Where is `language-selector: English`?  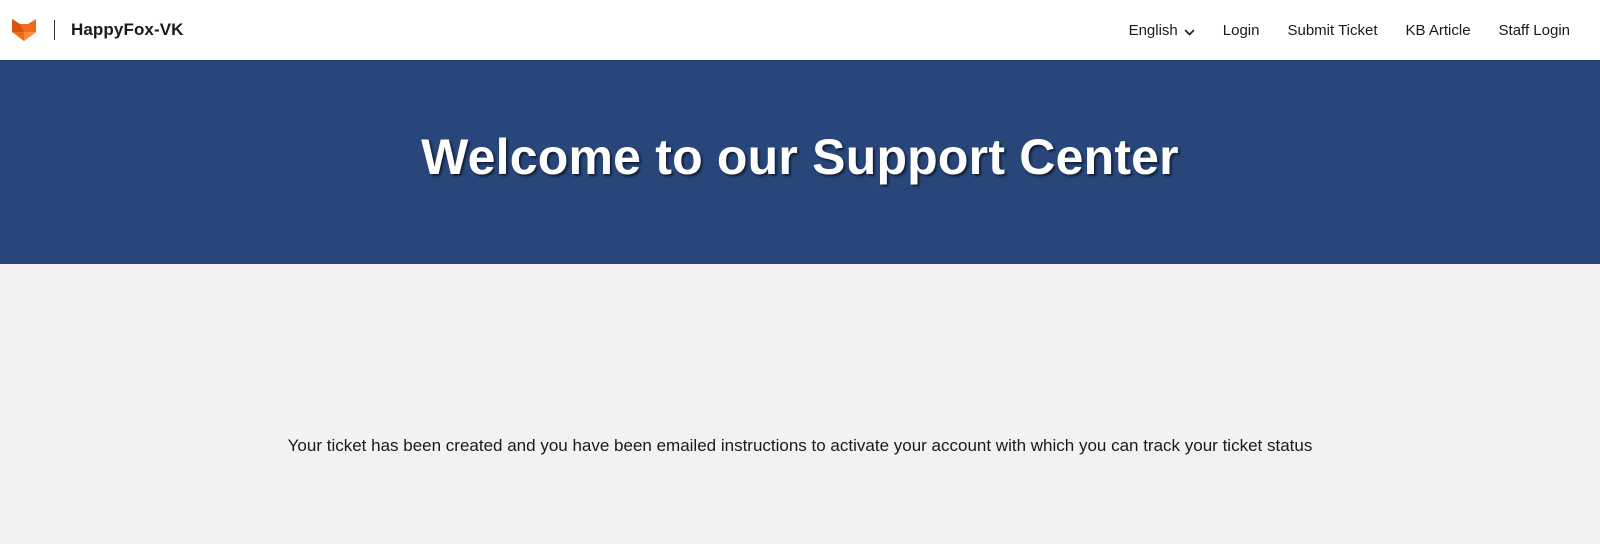
language-selector: English is located at coordinates (1162, 30).